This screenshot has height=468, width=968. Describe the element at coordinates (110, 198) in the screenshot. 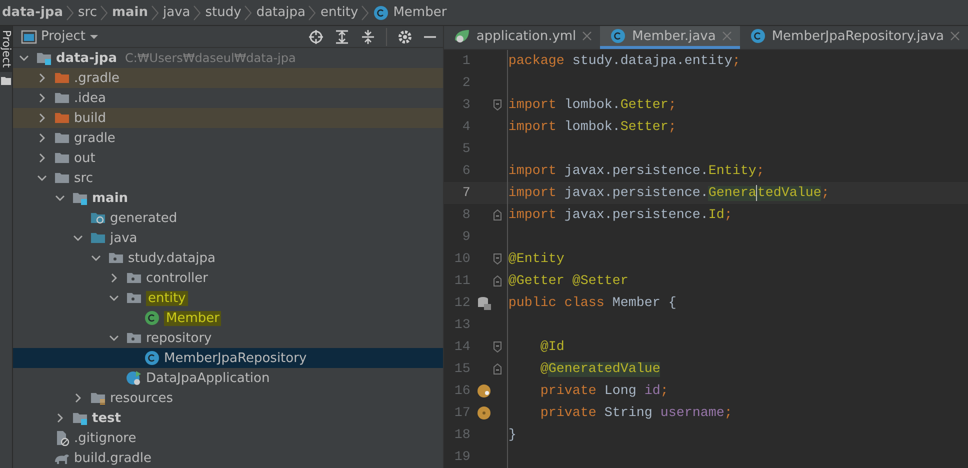

I see `item-label: main` at that location.